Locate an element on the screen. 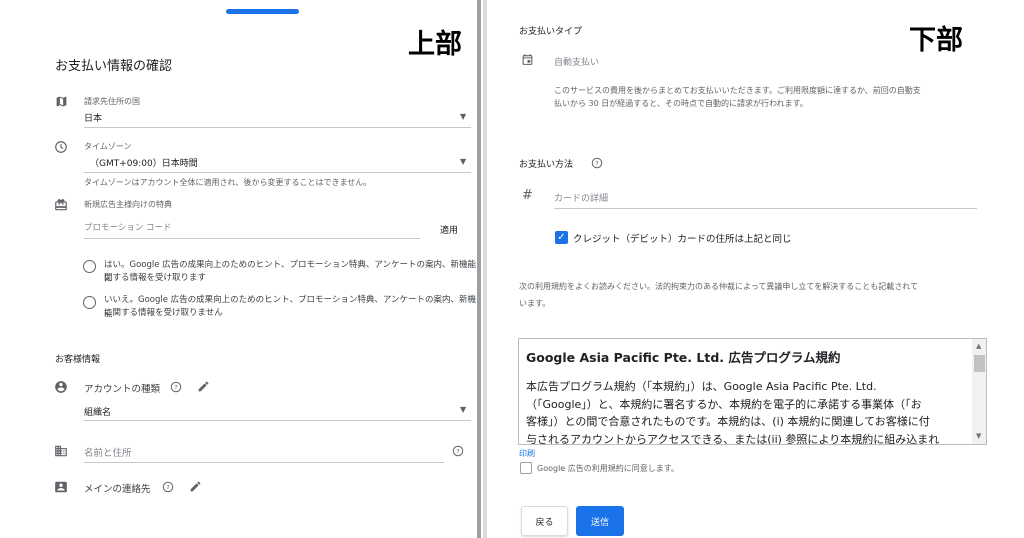  payment-type-heading: お支払いタイプ is located at coordinates (551, 32).